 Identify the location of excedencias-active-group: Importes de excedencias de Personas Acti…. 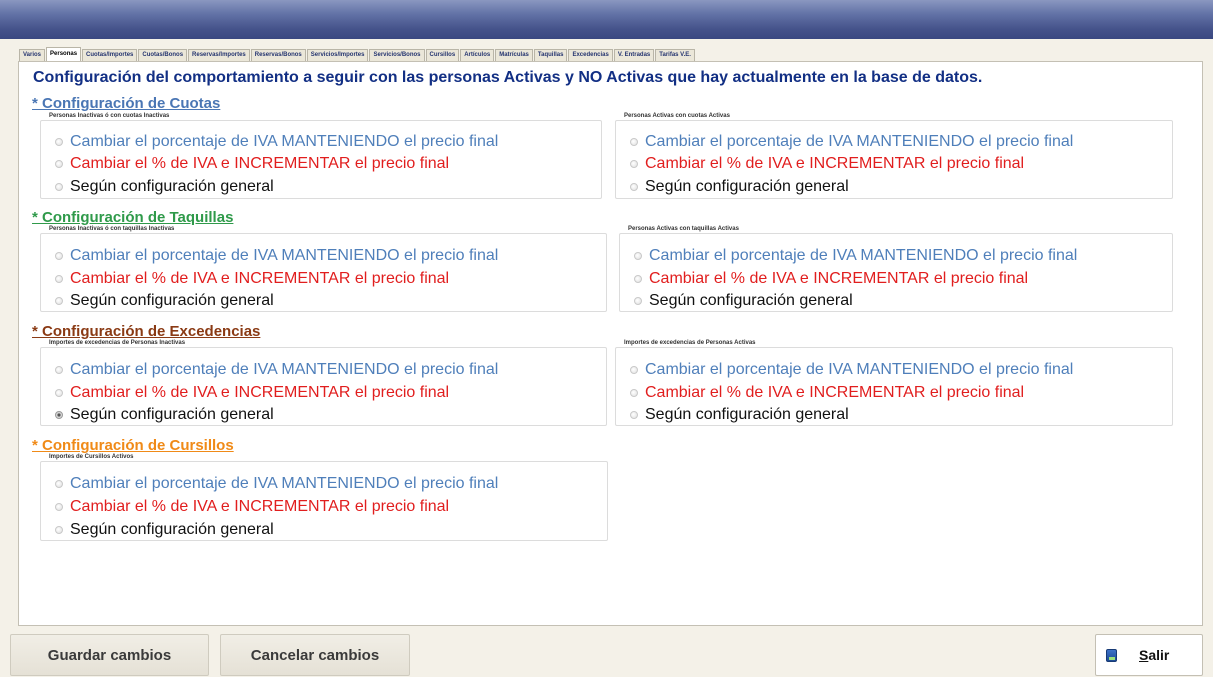
(894, 383).